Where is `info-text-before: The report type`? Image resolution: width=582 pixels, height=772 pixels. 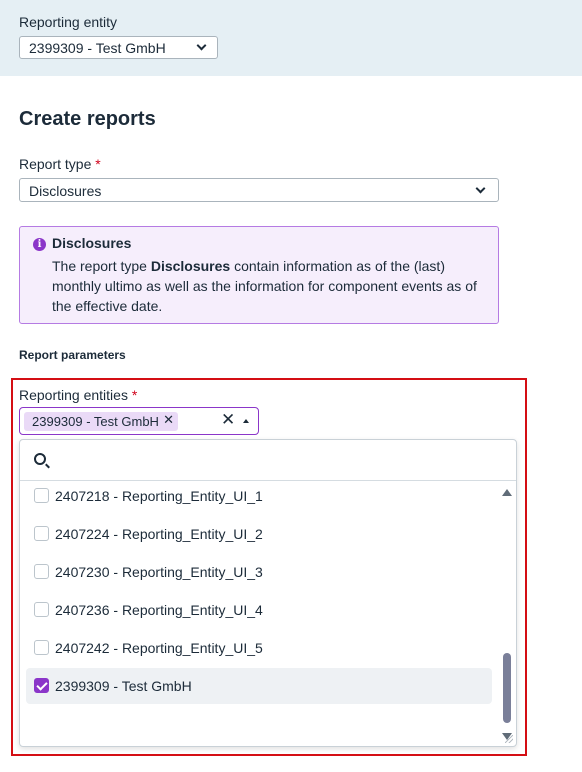 info-text-before: The report type is located at coordinates (101, 266).